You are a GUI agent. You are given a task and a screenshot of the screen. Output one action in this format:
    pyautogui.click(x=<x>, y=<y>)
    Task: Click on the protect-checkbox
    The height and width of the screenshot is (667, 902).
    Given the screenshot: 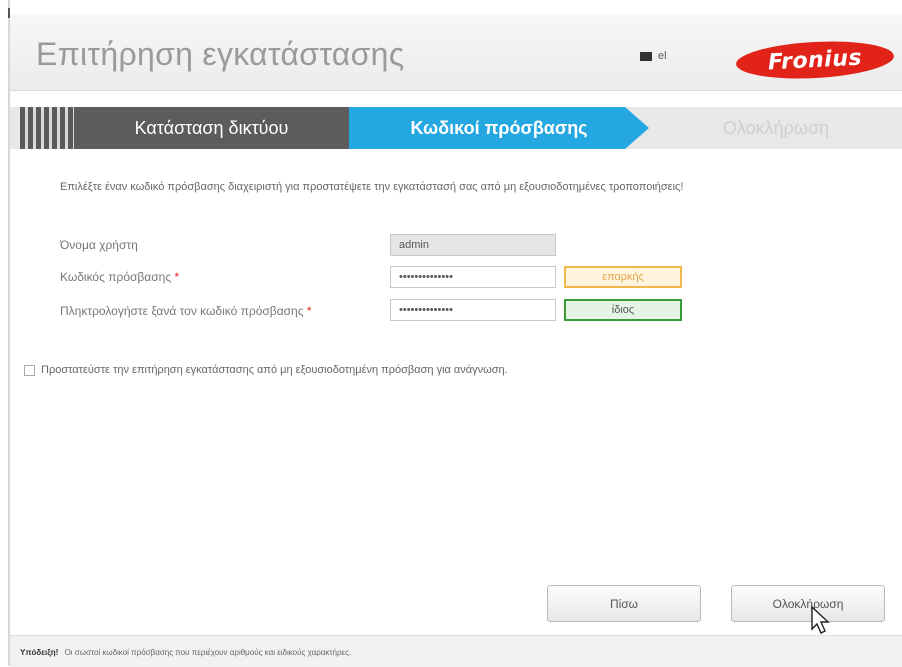 What is the action you would take?
    pyautogui.click(x=29, y=370)
    